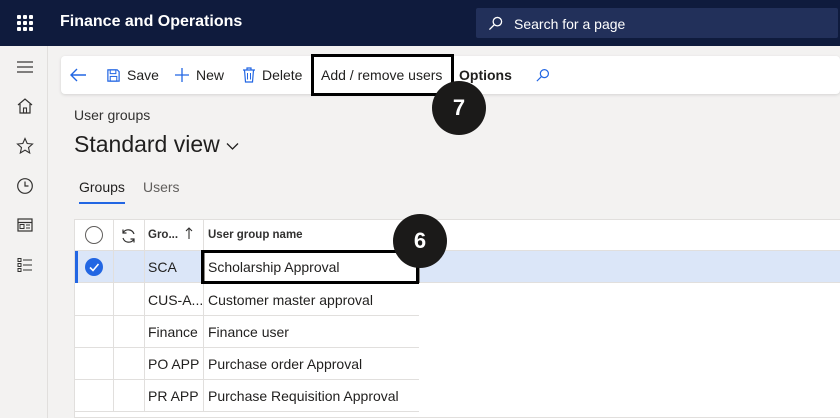  Describe the element at coordinates (570, 24) in the screenshot. I see `search-placeholder: Search for a page` at that location.